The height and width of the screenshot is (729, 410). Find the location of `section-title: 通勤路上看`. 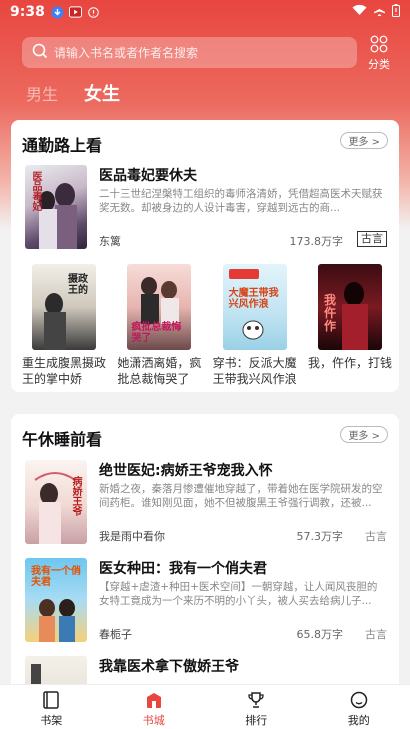

section-title: 通勤路上看 is located at coordinates (62, 145).